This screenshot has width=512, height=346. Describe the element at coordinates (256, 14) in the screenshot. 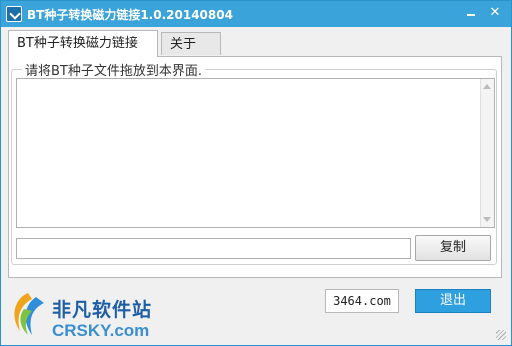

I see `title-bar: BT种子转换磁力链接1.0.20140804 ✕` at that location.